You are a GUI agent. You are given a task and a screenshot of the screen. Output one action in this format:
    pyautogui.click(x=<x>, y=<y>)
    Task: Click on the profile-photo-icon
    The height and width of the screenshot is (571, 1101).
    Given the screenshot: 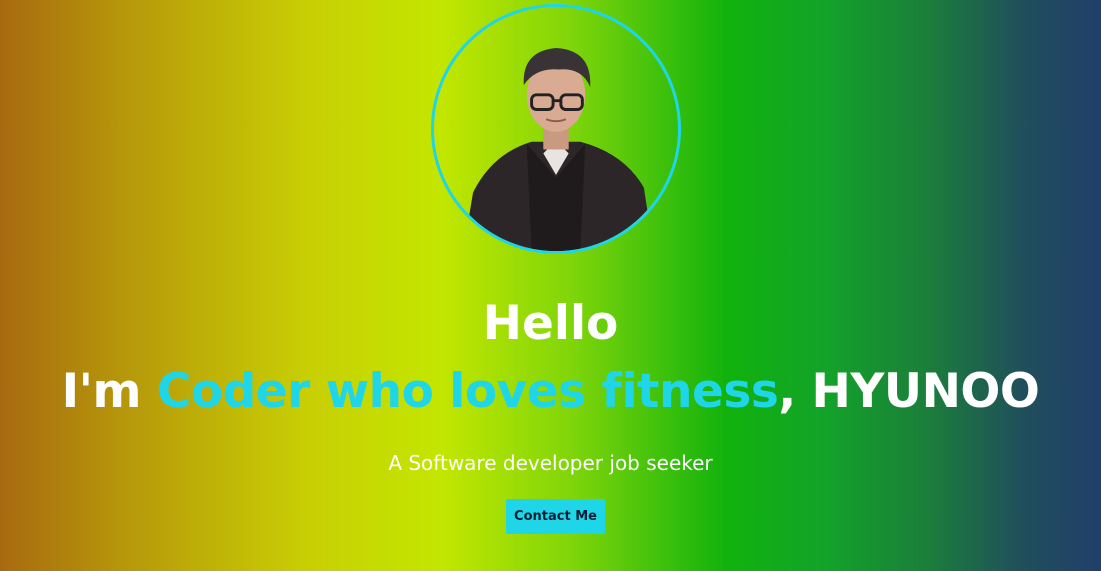 What is the action you would take?
    pyautogui.click(x=558, y=149)
    